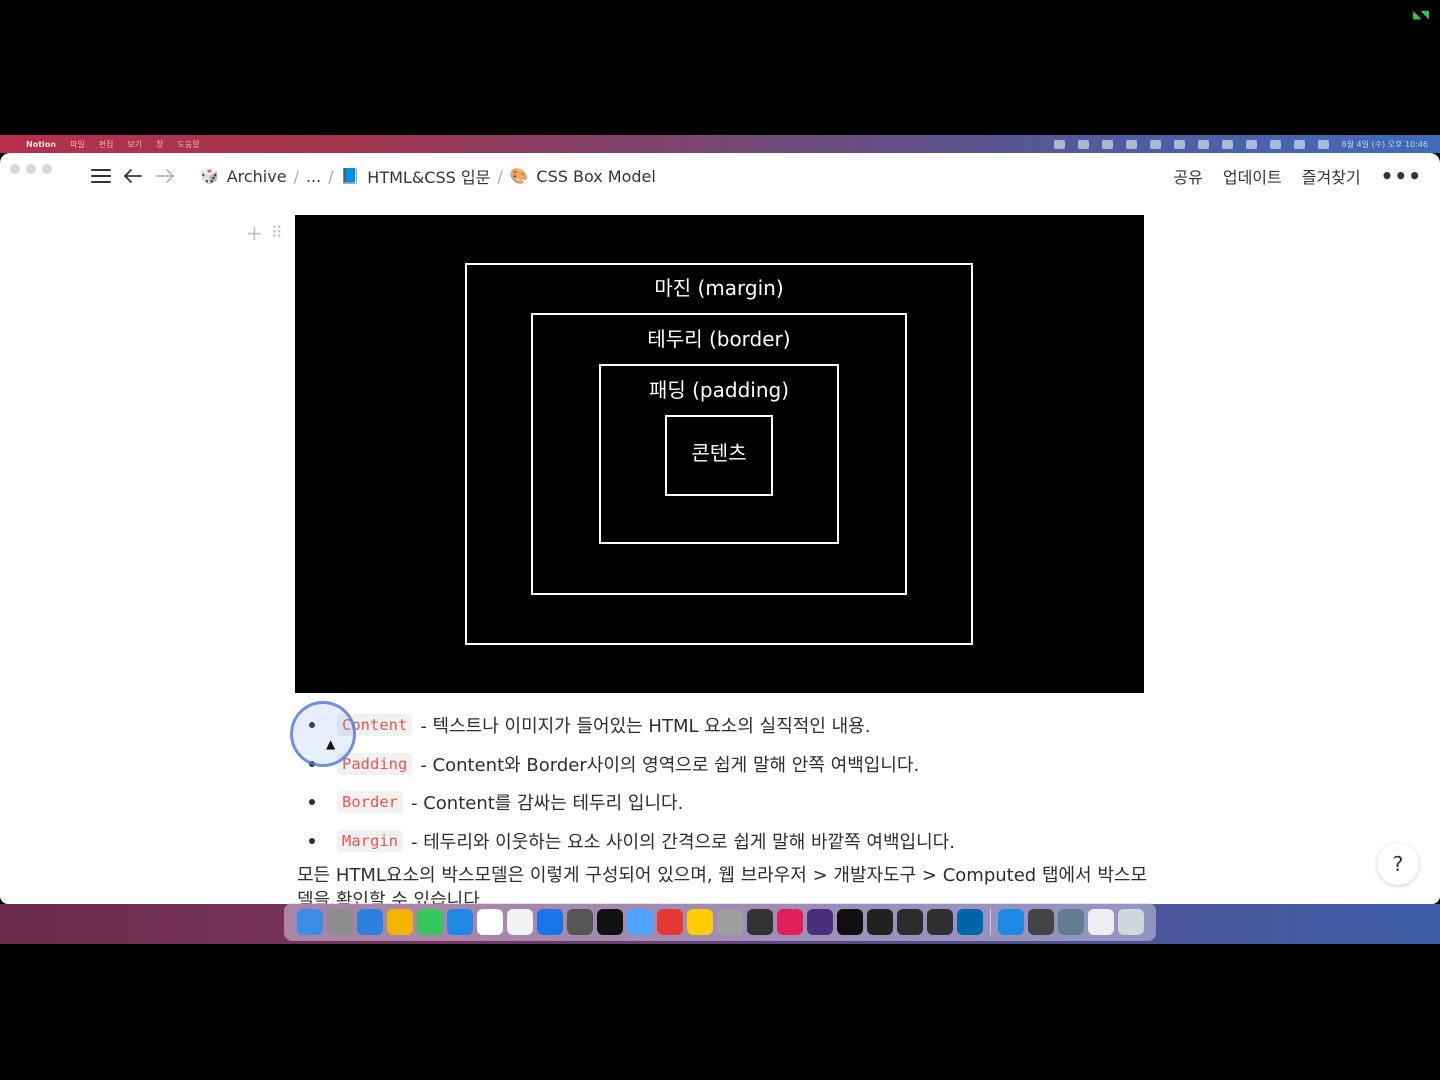 This screenshot has height=1080, width=1440. I want to click on topbar-actions: 공유 업데이트 즐겨찾기 •••, so click(1297, 176).